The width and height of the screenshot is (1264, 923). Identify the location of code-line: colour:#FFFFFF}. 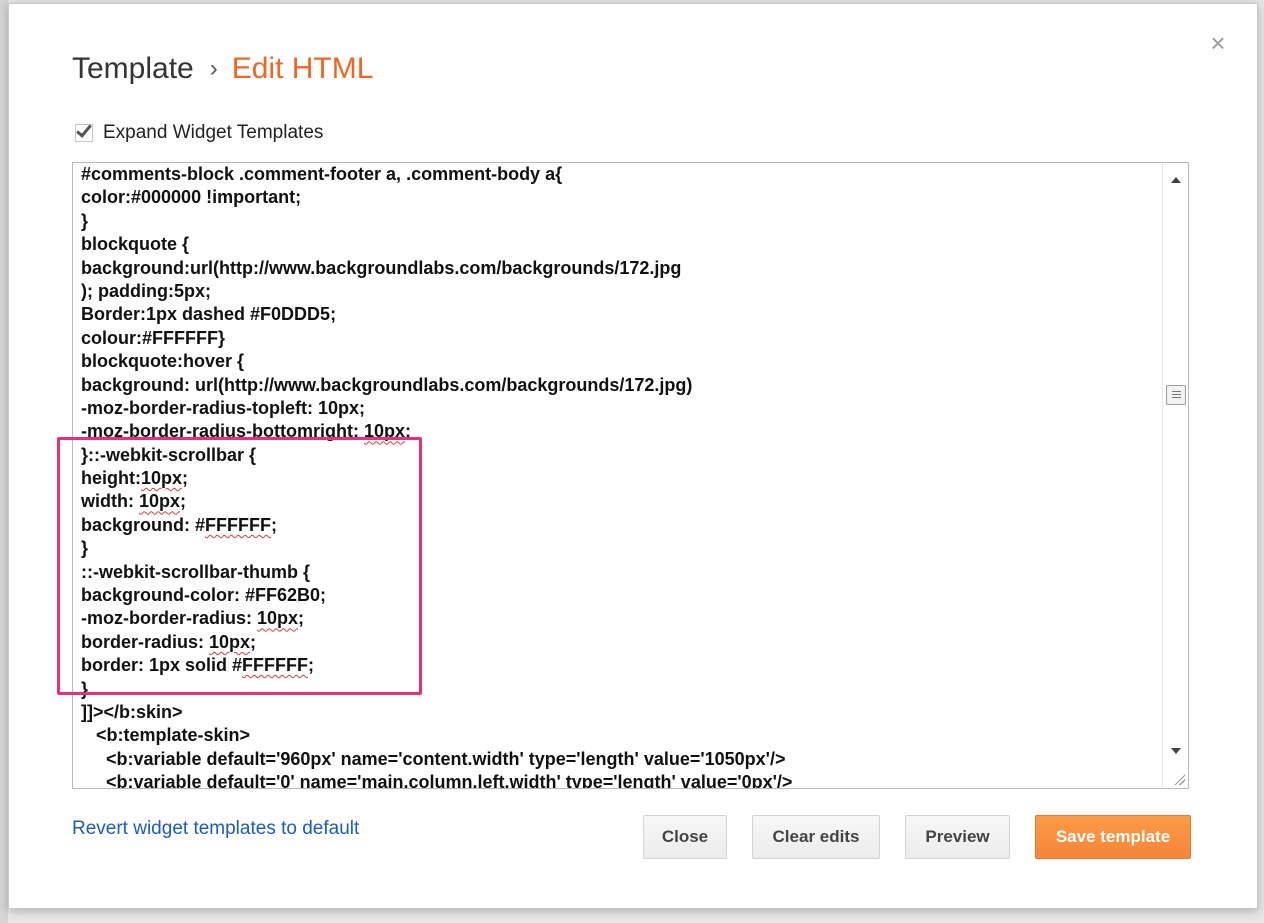
(436, 338).